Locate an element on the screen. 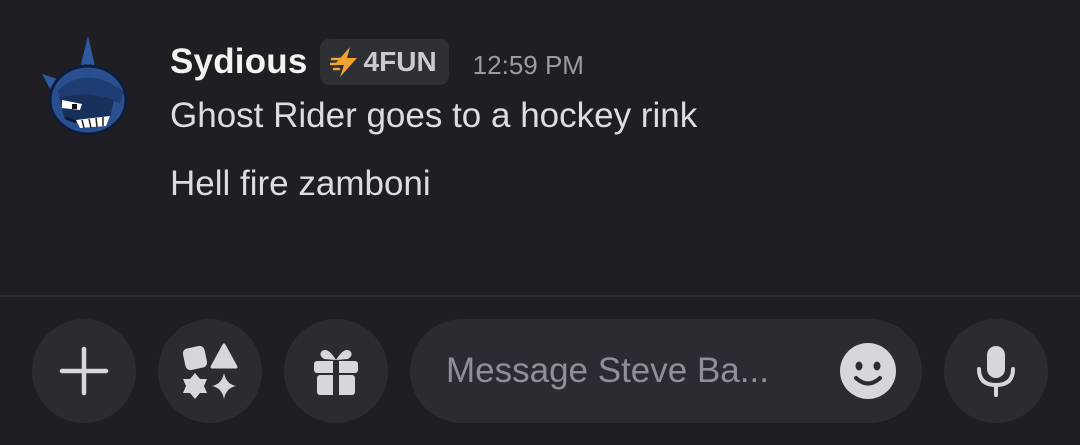 This screenshot has width=1080, height=445. avatar is located at coordinates (84, 86).